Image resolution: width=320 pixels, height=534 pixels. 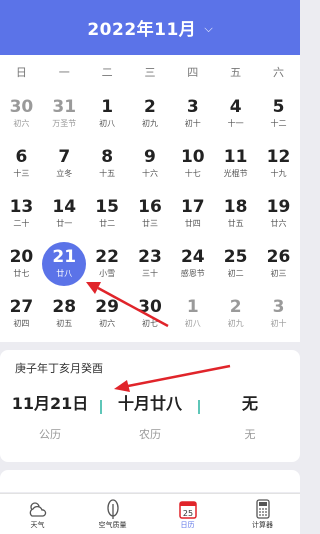 I want to click on day-number: 31, so click(x=64, y=107).